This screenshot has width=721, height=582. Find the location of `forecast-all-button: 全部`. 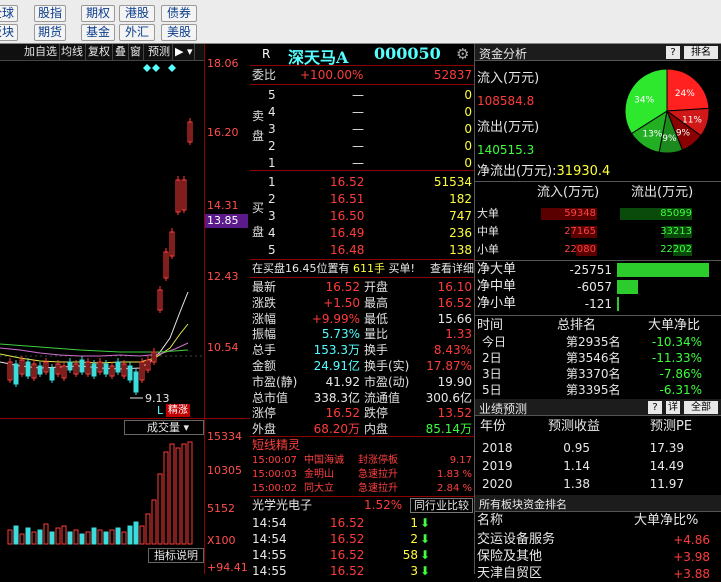

forecast-all-button: 全部 is located at coordinates (701, 407).